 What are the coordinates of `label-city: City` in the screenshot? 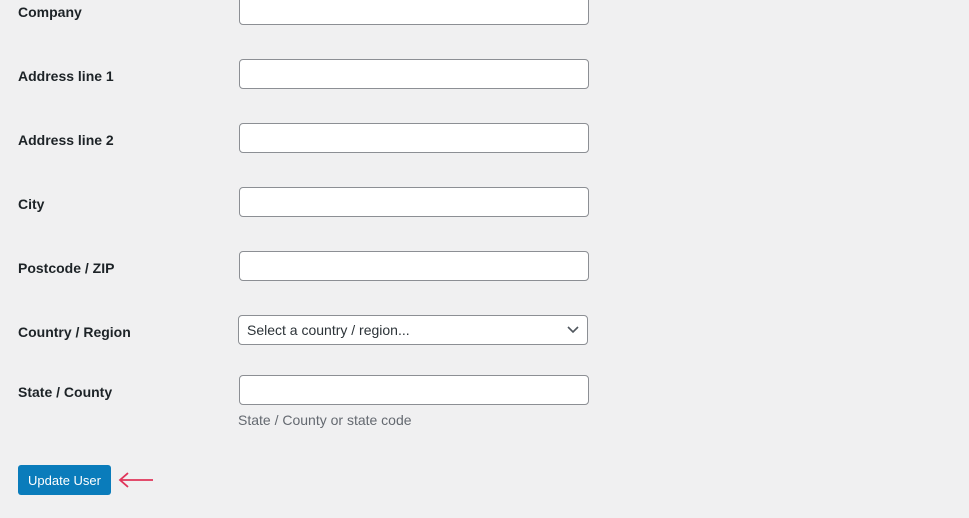 It's located at (31, 204).